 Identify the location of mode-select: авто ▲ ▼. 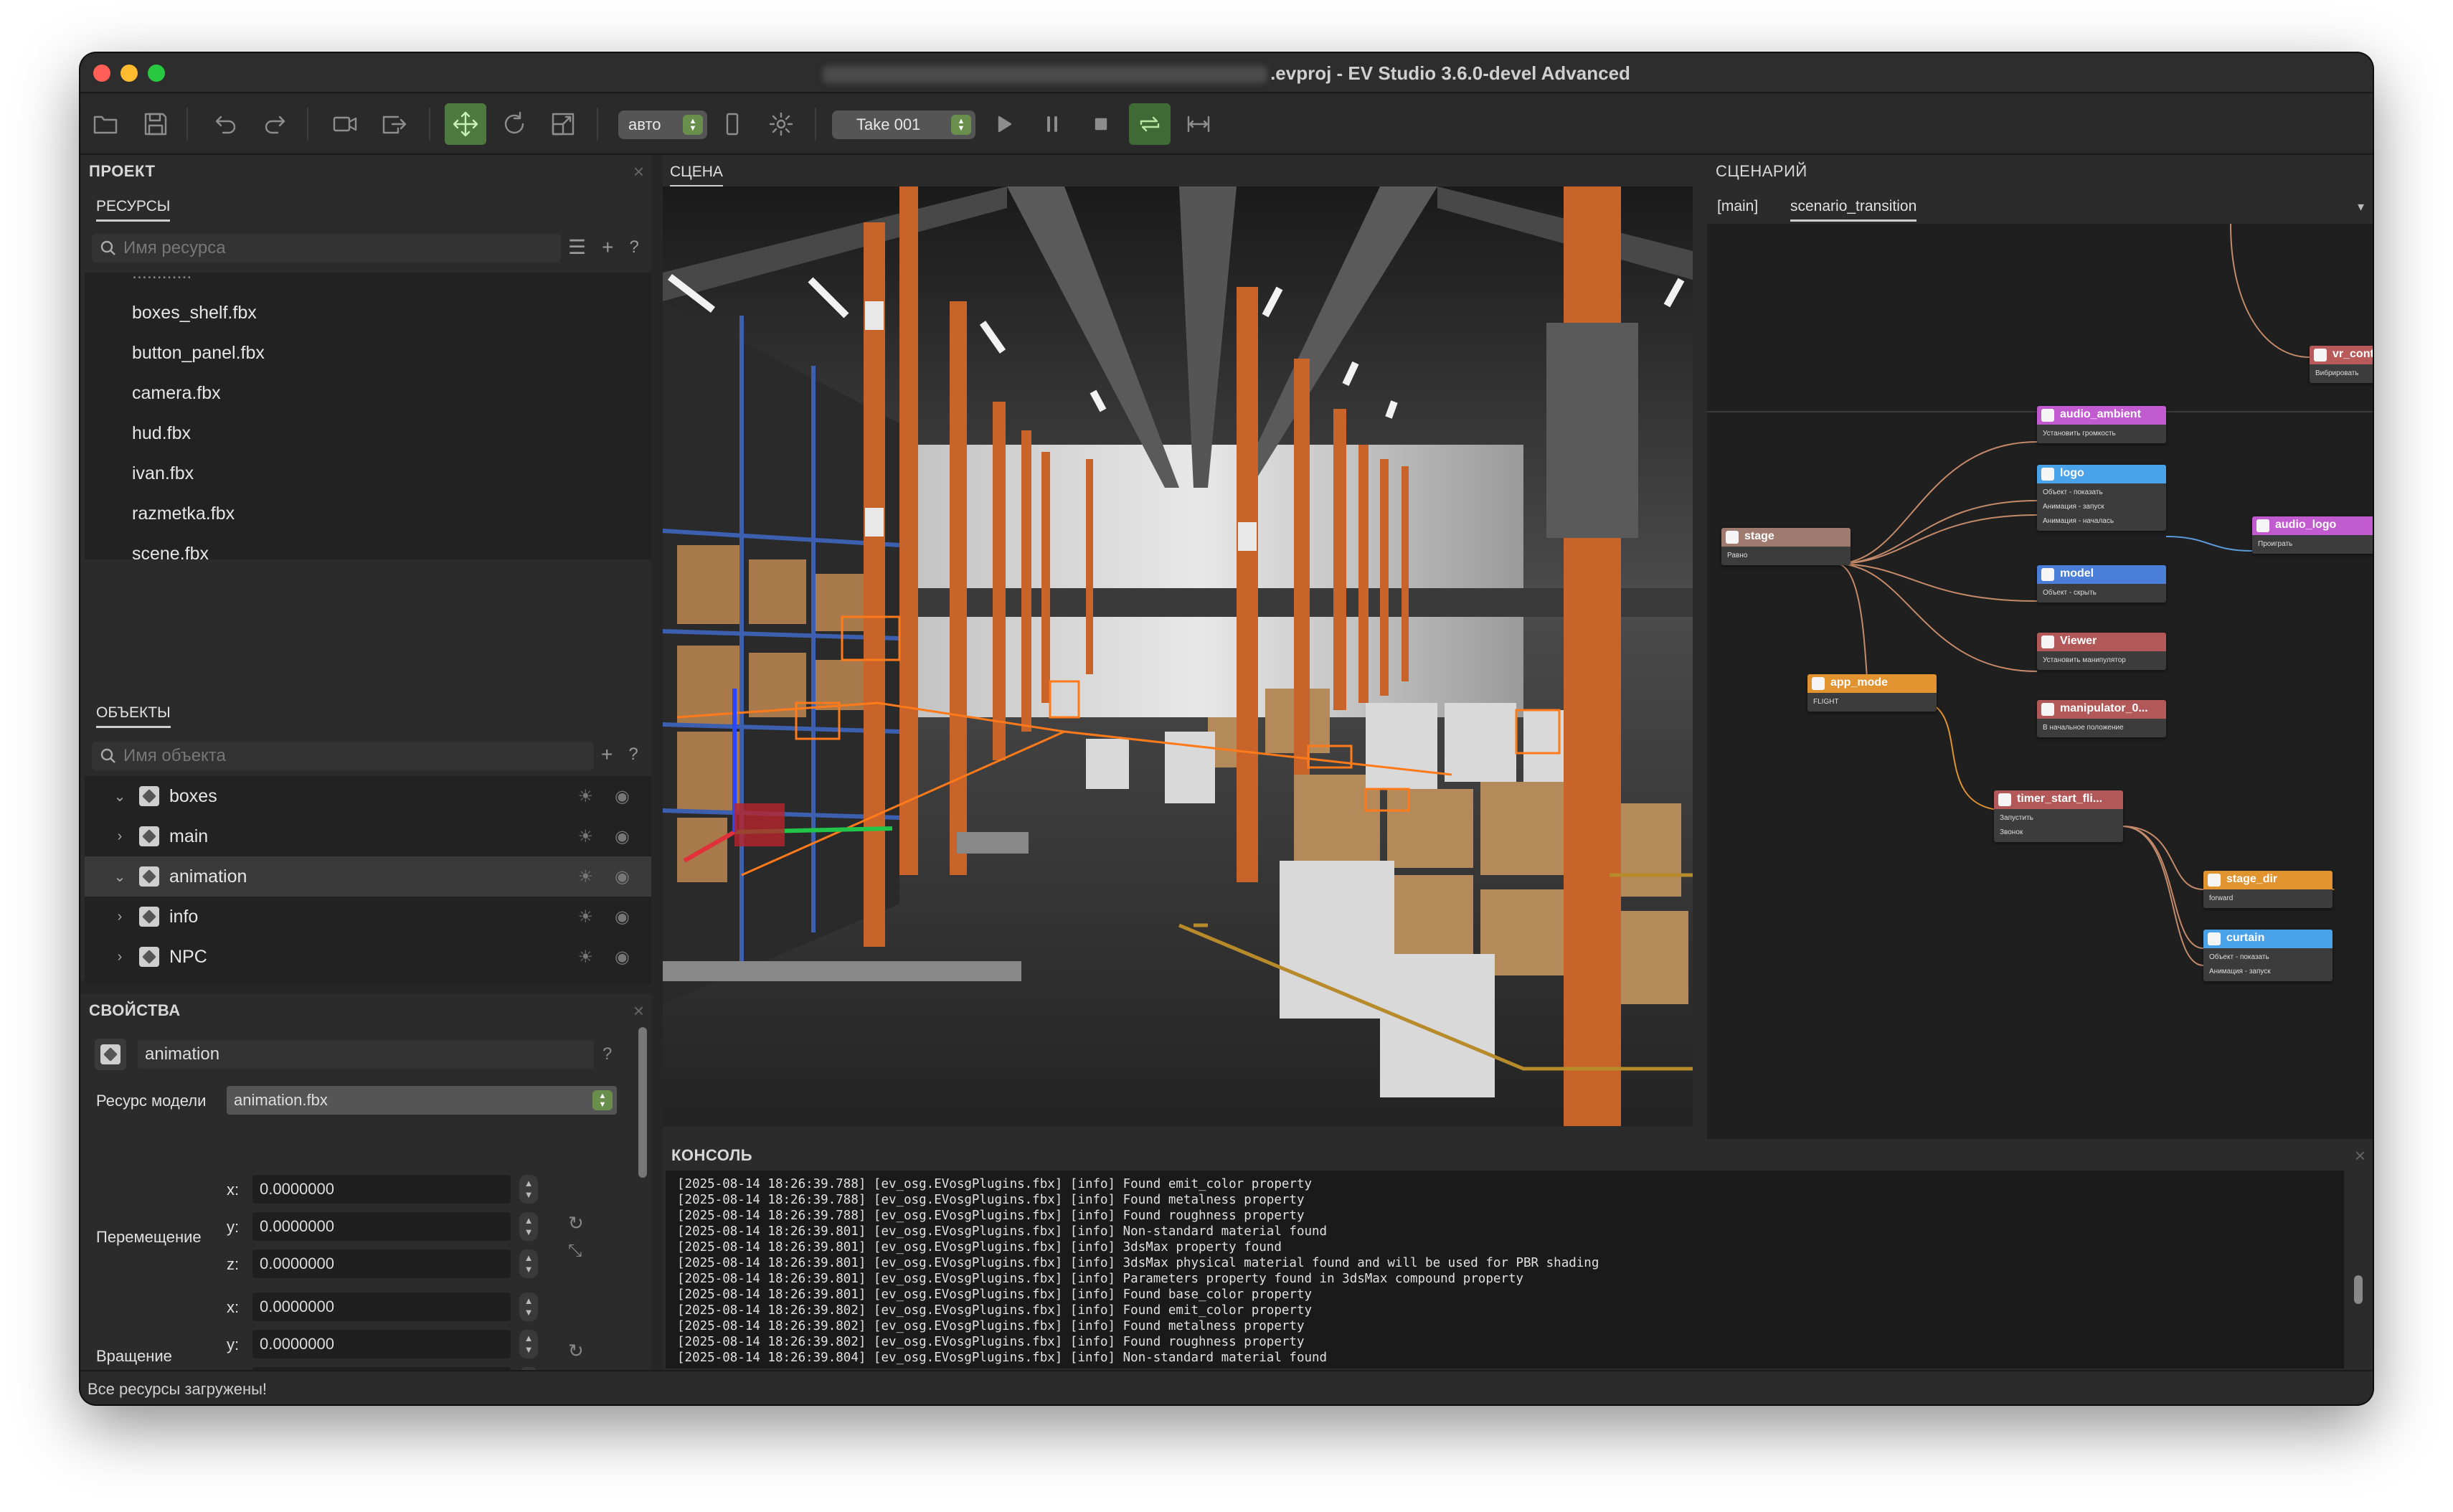
(663, 125).